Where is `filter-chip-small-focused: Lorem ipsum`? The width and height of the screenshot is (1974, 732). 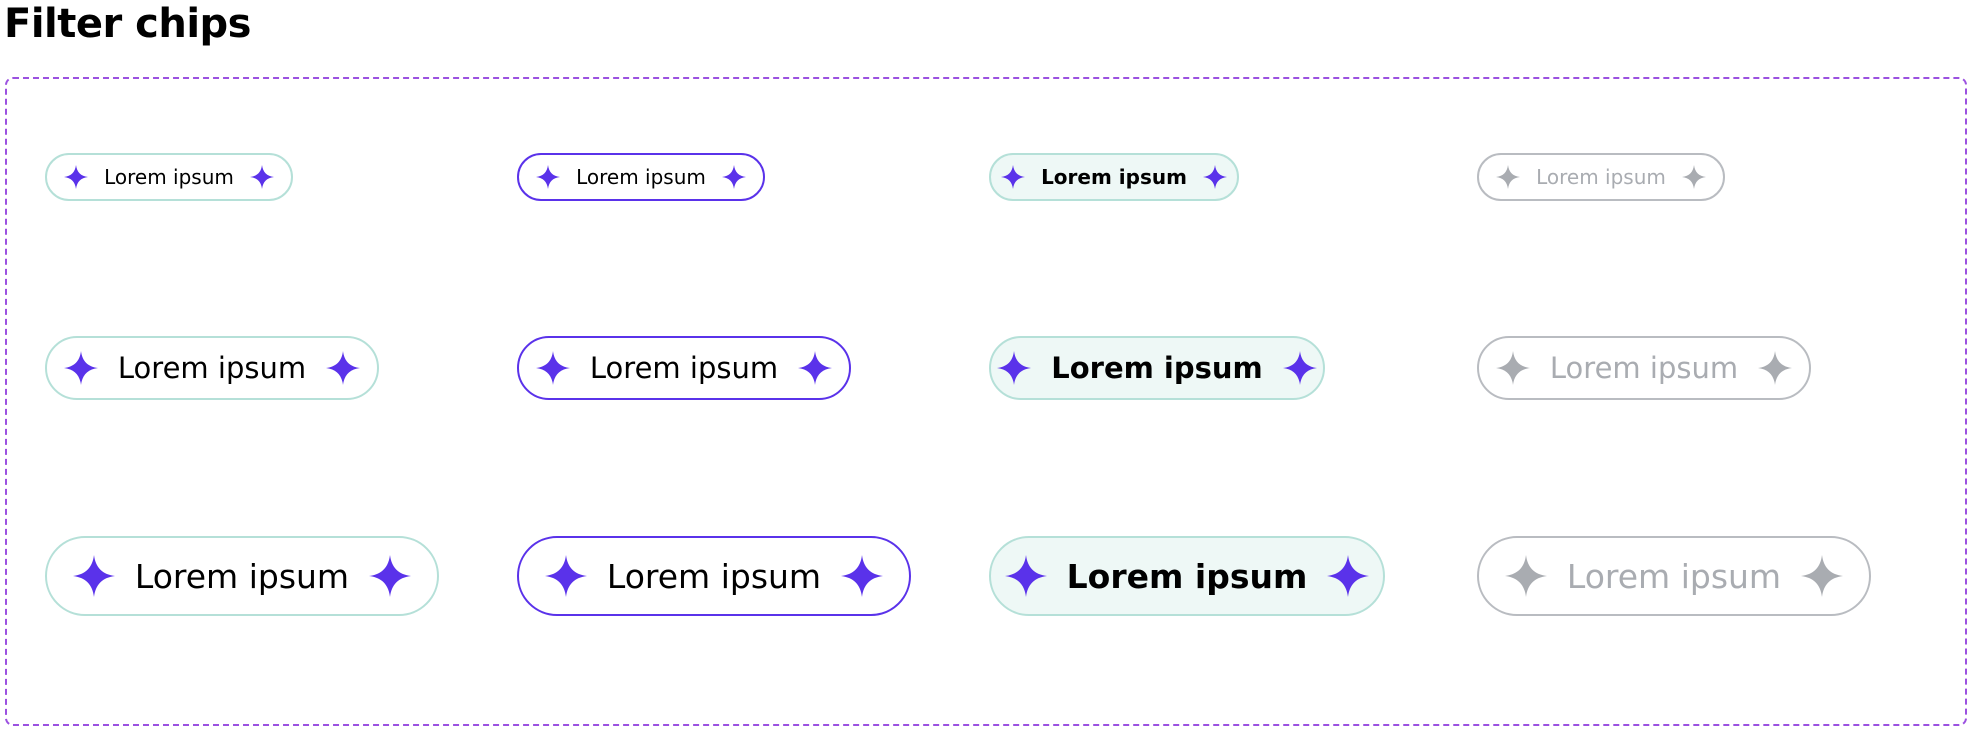
filter-chip-small-focused: Lorem ipsum is located at coordinates (641, 177).